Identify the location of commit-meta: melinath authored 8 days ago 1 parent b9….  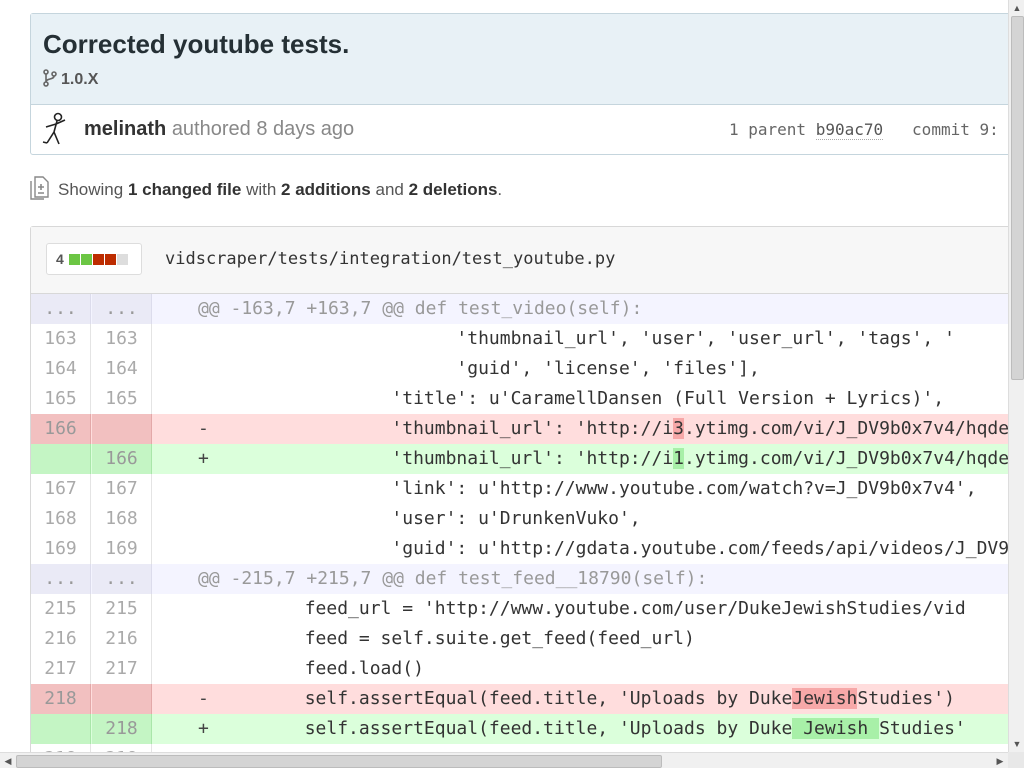
(519, 129).